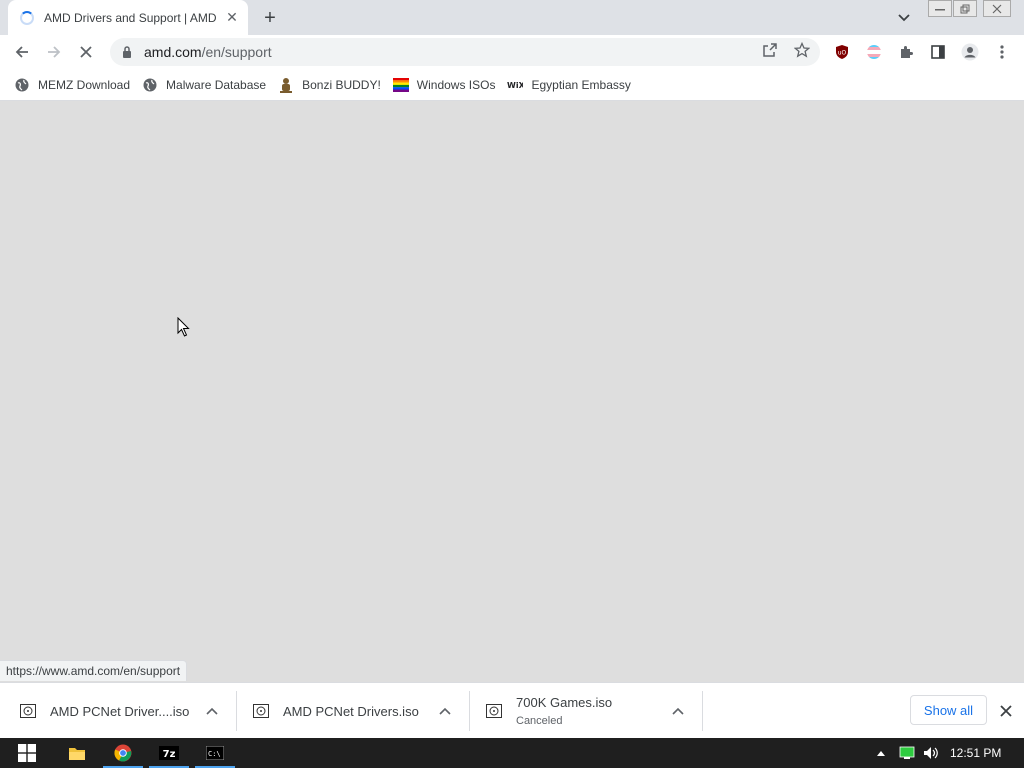 The width and height of the screenshot is (1024, 768). I want to click on chrome-icon, so click(123, 753).